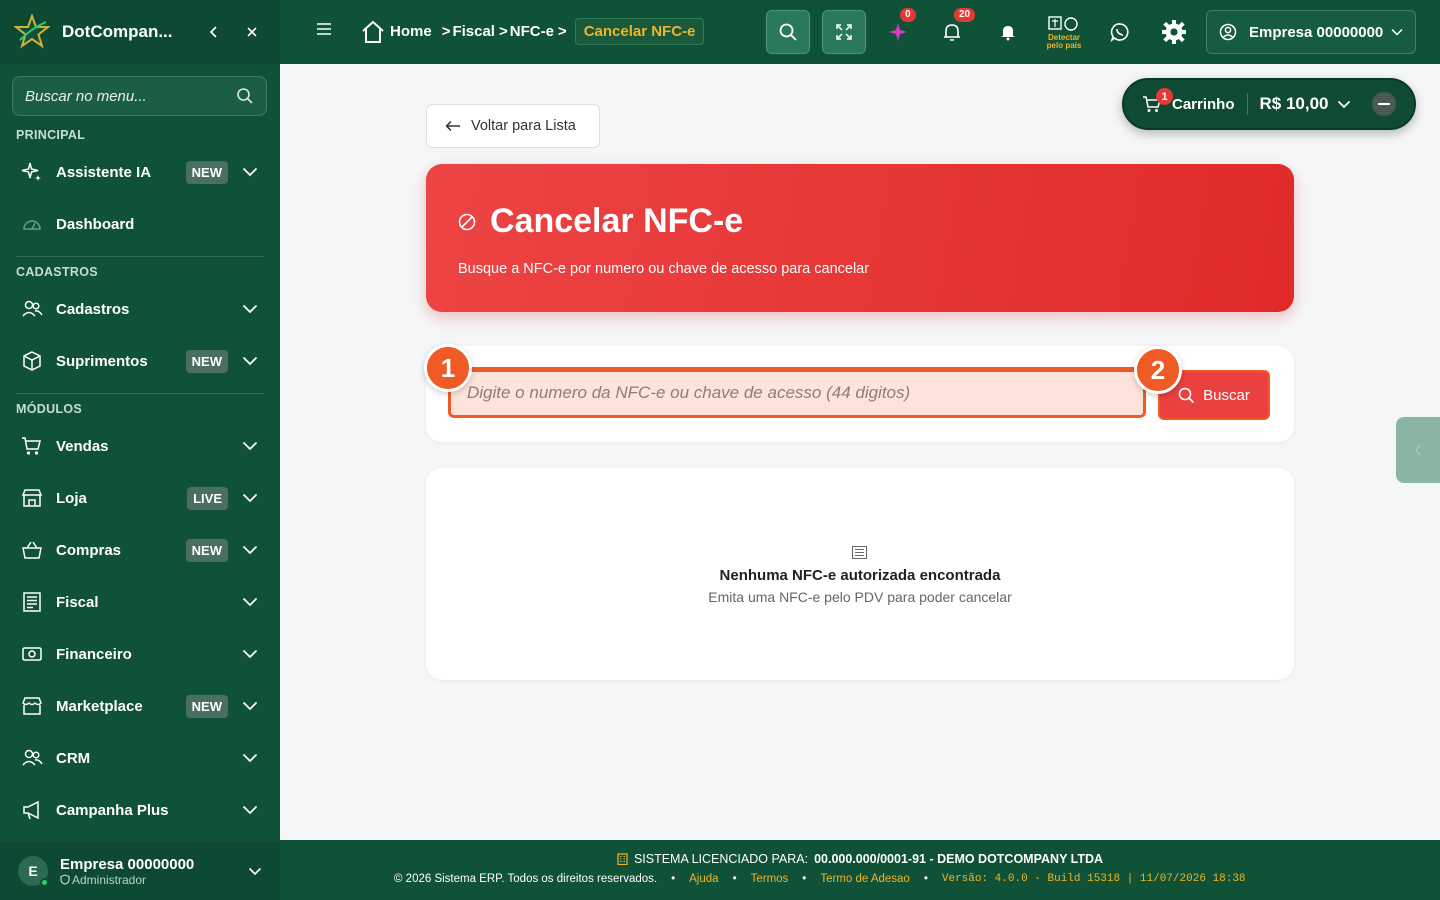 Image resolution: width=1440 pixels, height=900 pixels. I want to click on gauge-icon, so click(32, 224).